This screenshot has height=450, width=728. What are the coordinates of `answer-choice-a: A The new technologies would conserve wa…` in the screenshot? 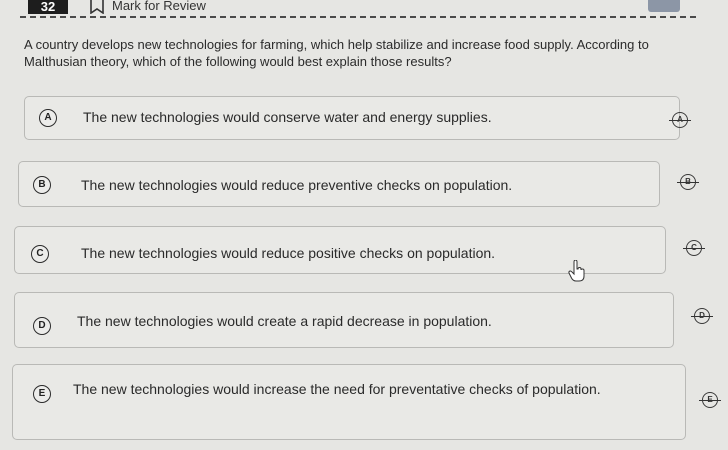 It's located at (352, 118).